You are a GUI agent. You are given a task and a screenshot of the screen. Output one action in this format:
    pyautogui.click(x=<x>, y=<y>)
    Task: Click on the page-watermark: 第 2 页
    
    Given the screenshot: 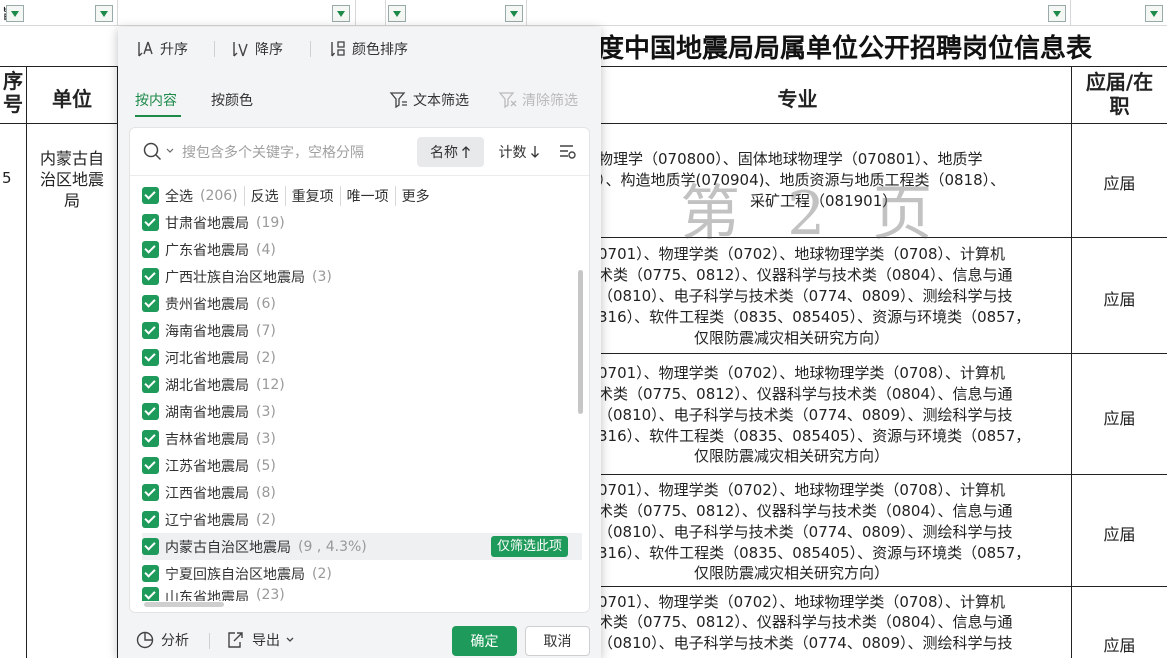 What is the action you would take?
    pyautogui.click(x=813, y=214)
    